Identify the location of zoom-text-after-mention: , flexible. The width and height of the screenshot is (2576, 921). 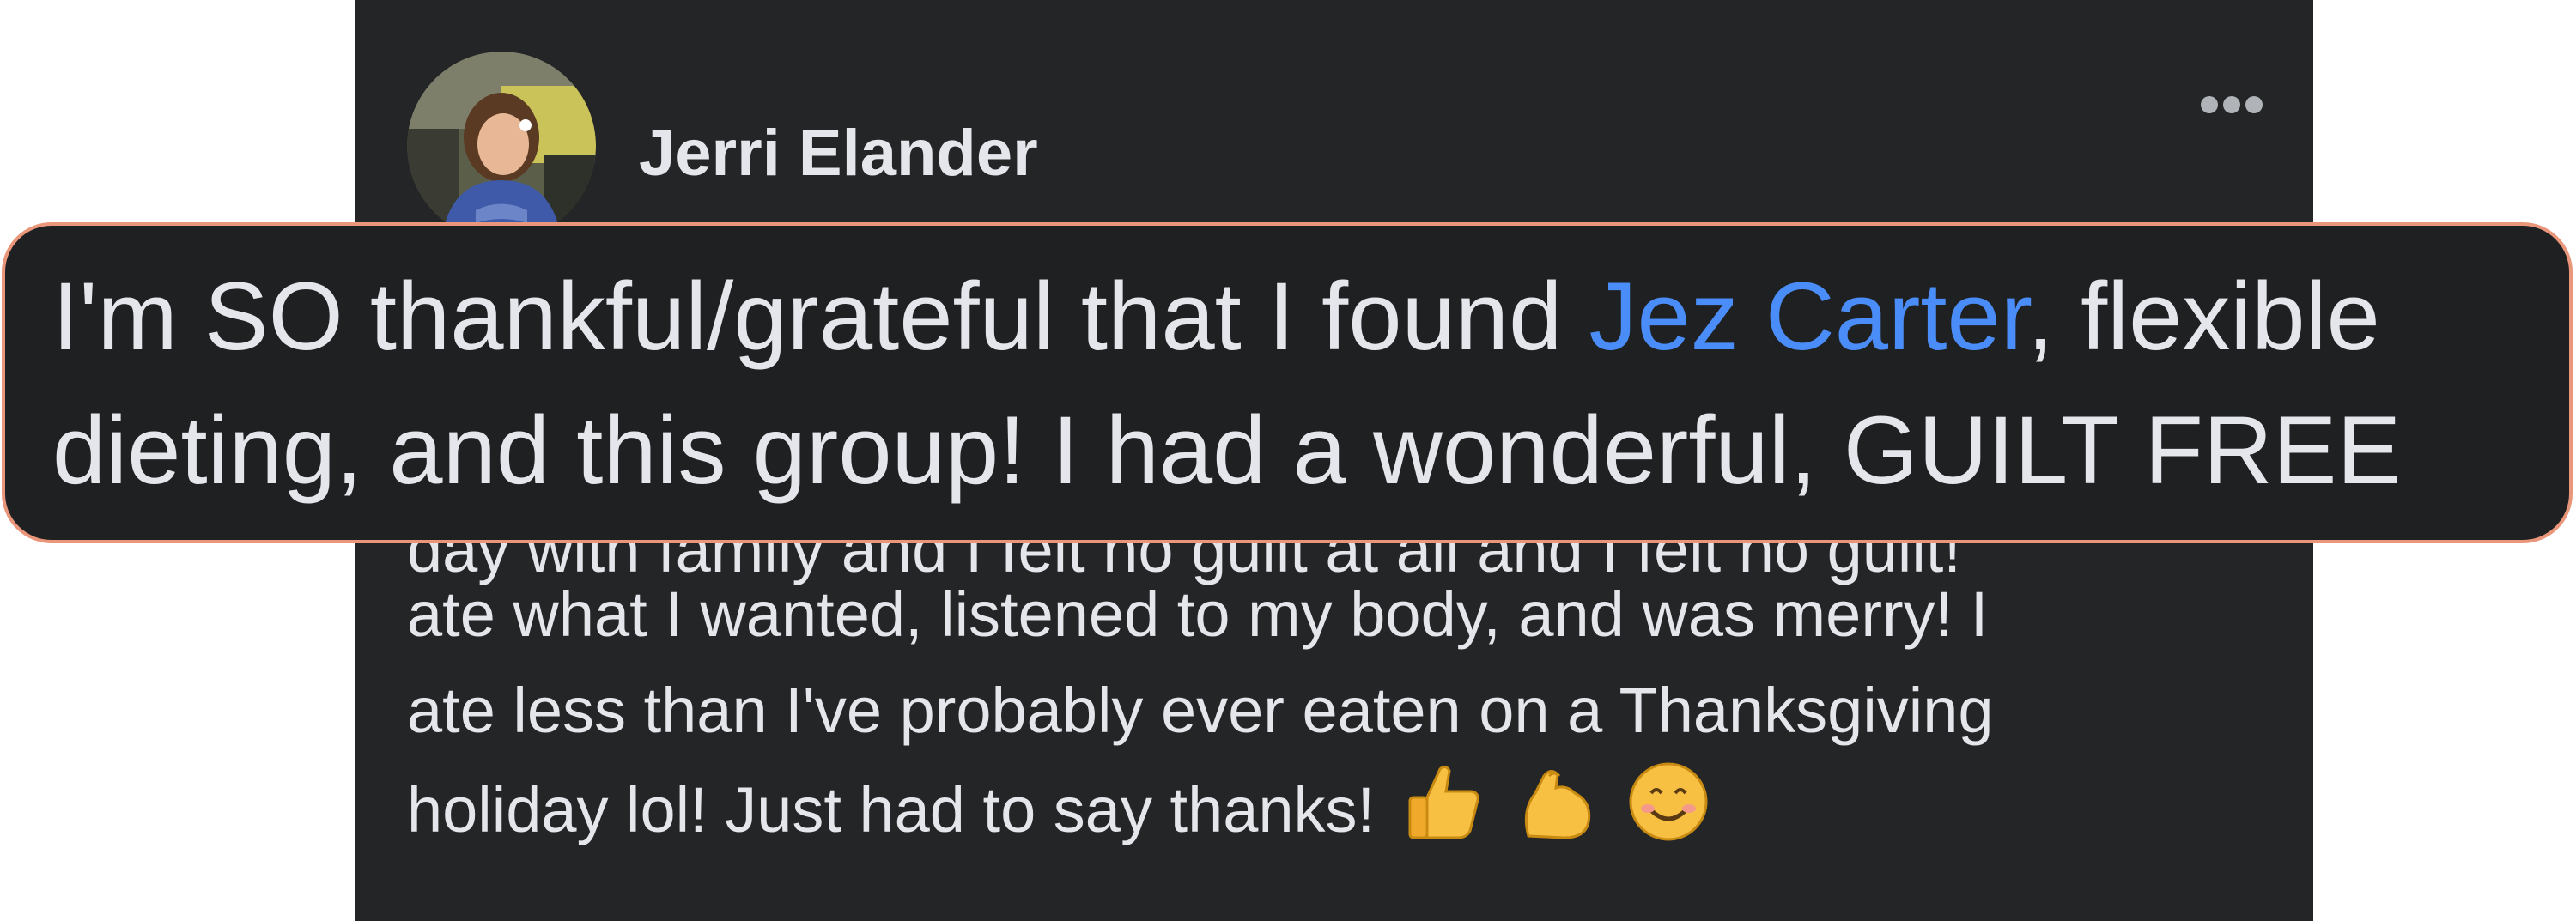
(2203, 317).